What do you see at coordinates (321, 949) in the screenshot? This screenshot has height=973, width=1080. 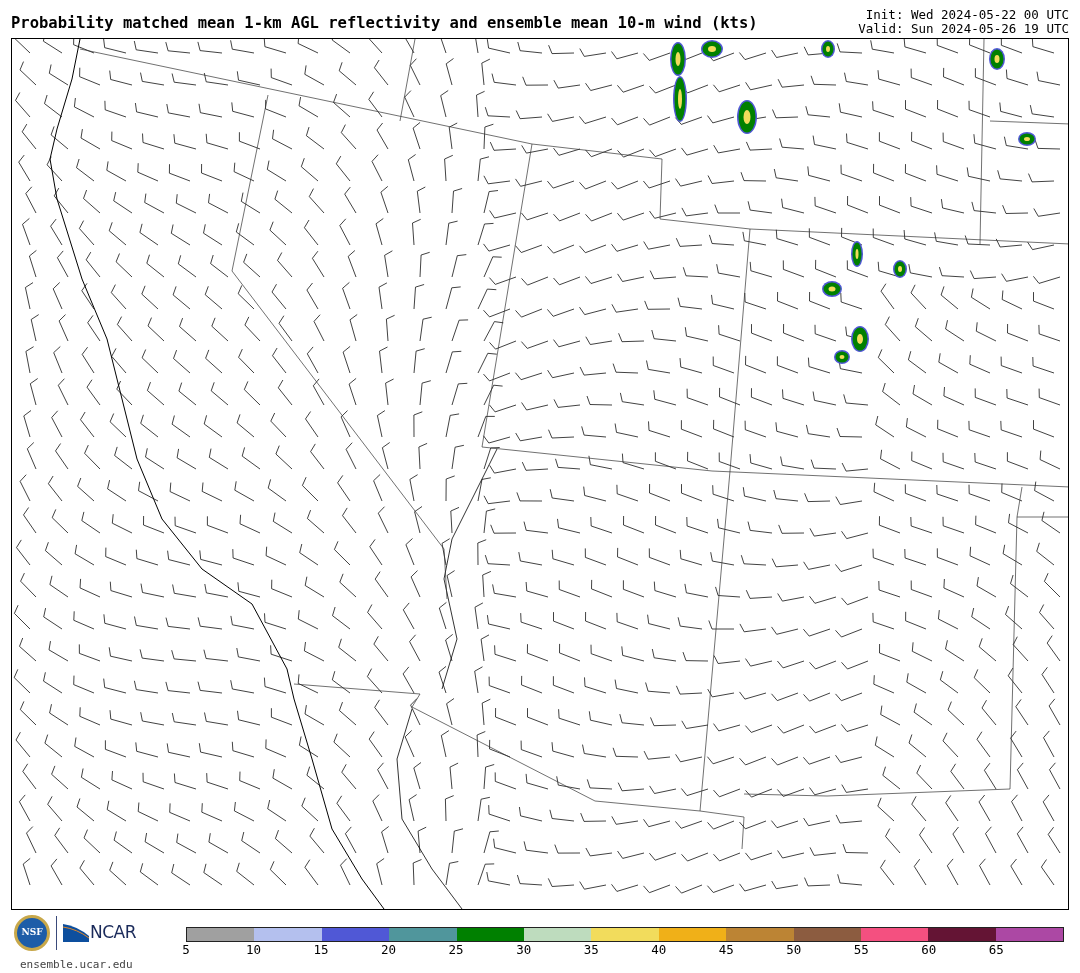 I see `colorbar-tick-label: 15` at bounding box center [321, 949].